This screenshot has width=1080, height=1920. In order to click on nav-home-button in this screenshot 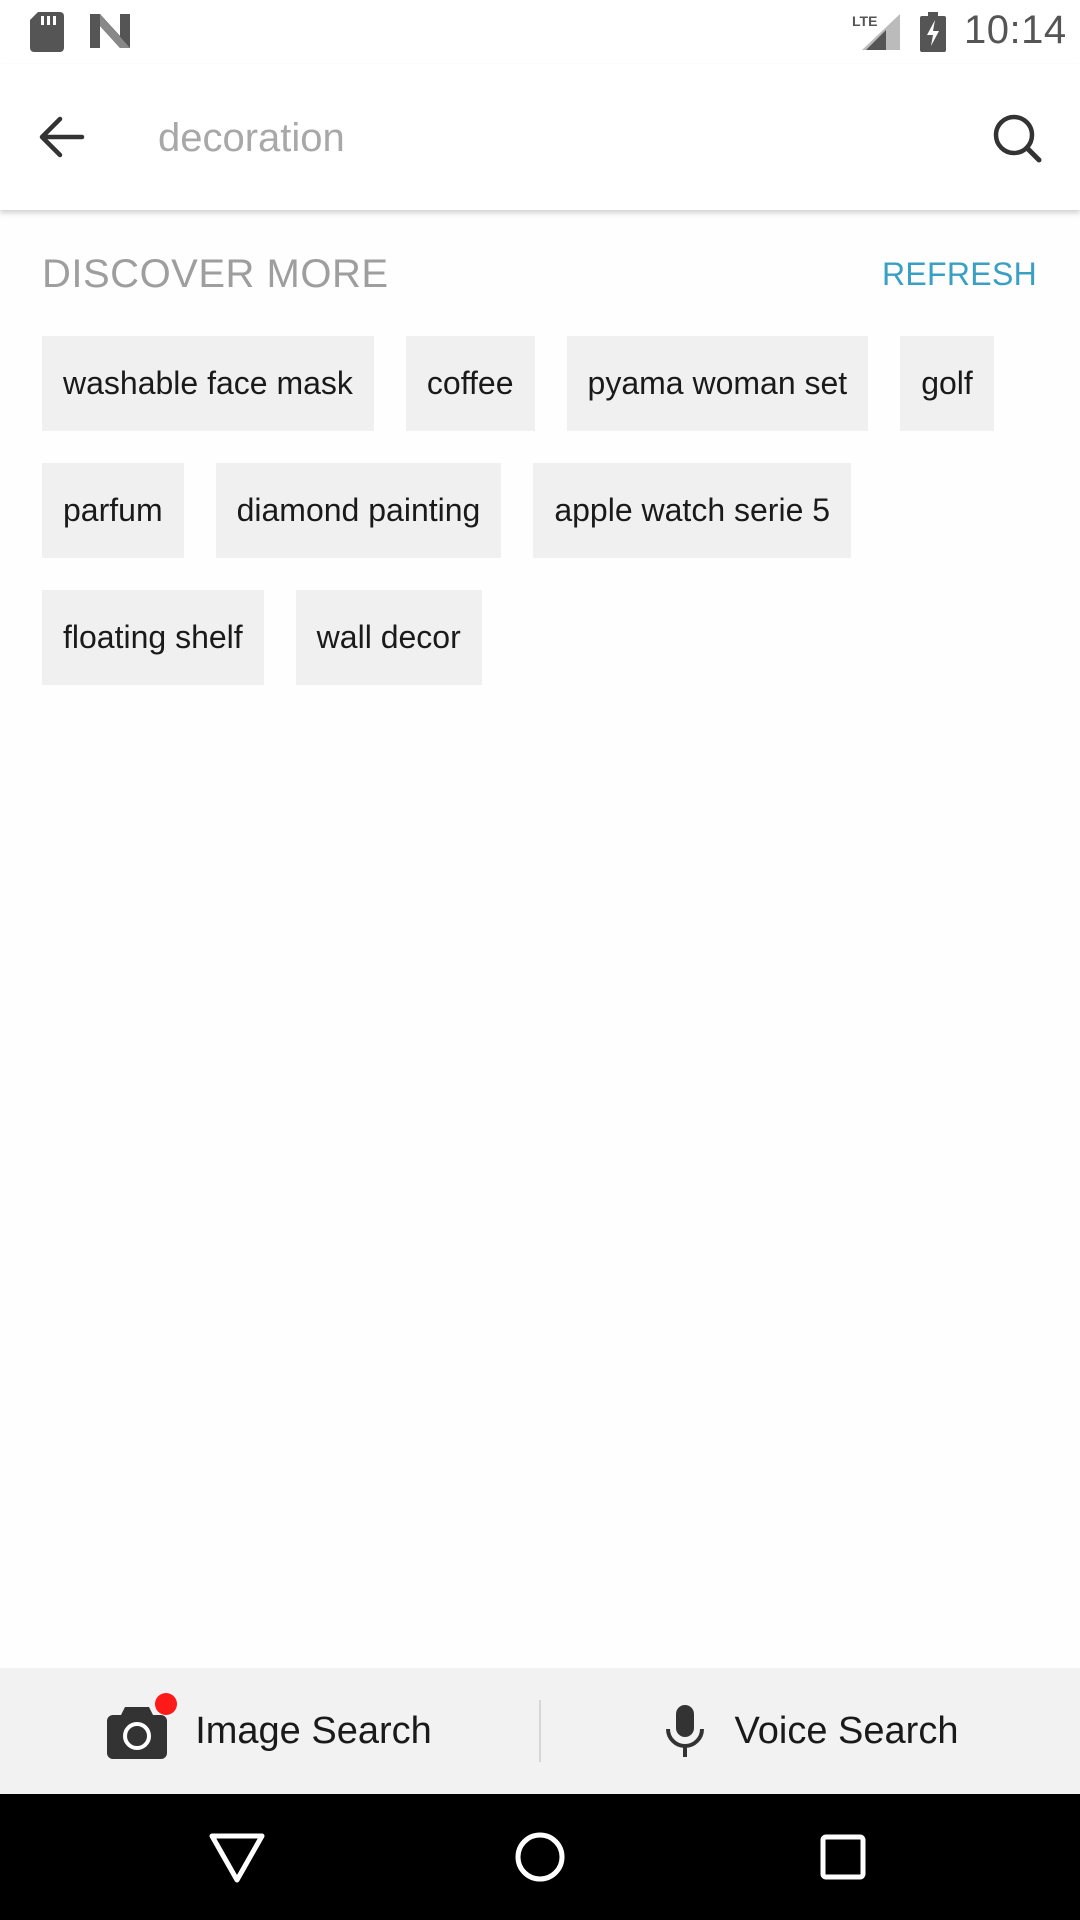, I will do `click(540, 1857)`.